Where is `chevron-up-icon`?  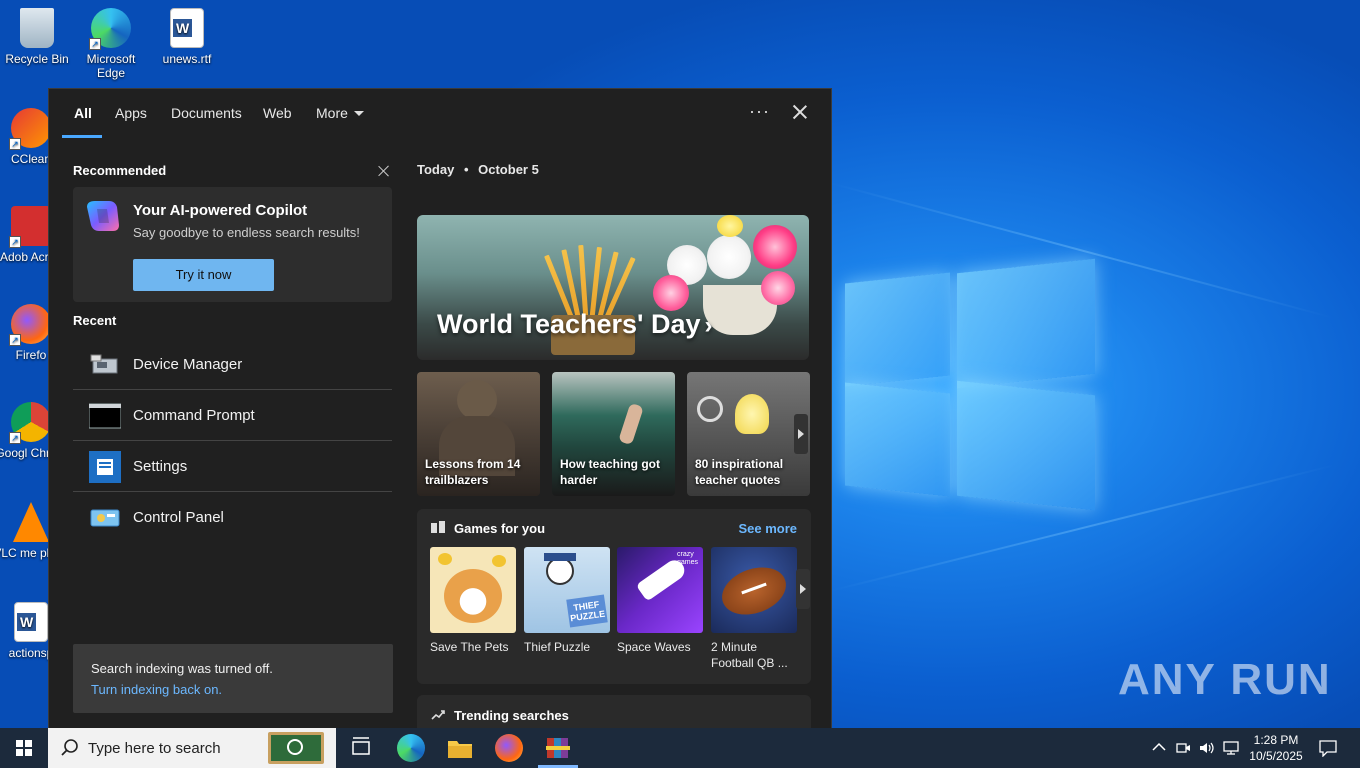 chevron-up-icon is located at coordinates (1159, 747).